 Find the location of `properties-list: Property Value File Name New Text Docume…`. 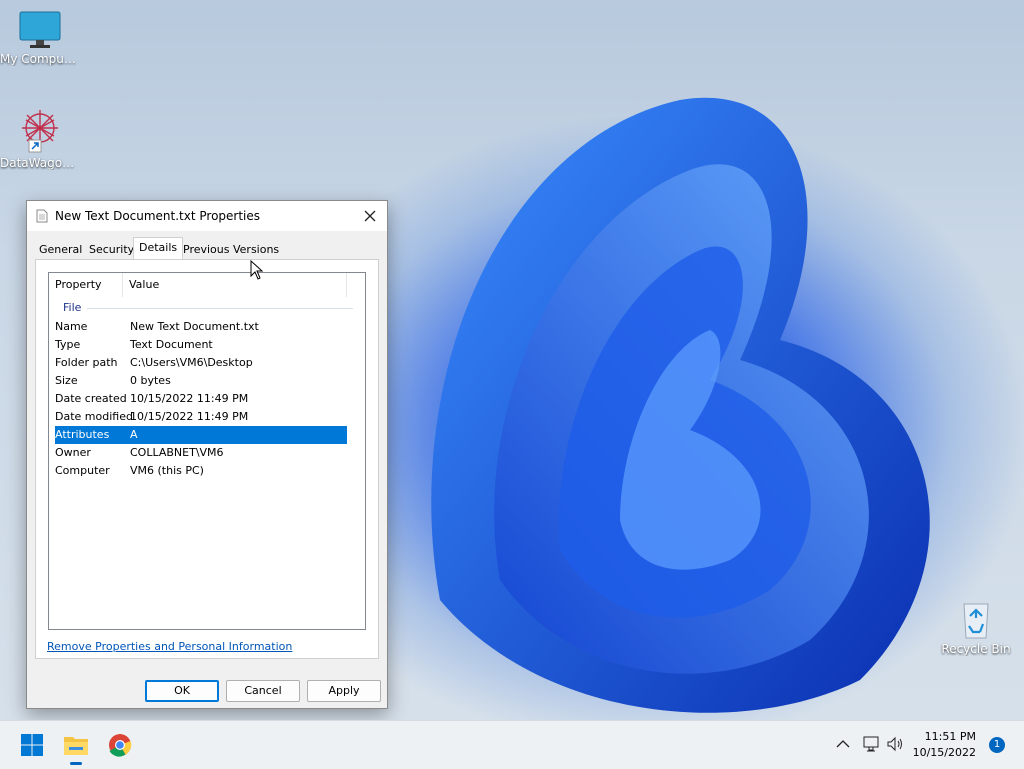

properties-list: Property Value File Name New Text Docume… is located at coordinates (207, 451).